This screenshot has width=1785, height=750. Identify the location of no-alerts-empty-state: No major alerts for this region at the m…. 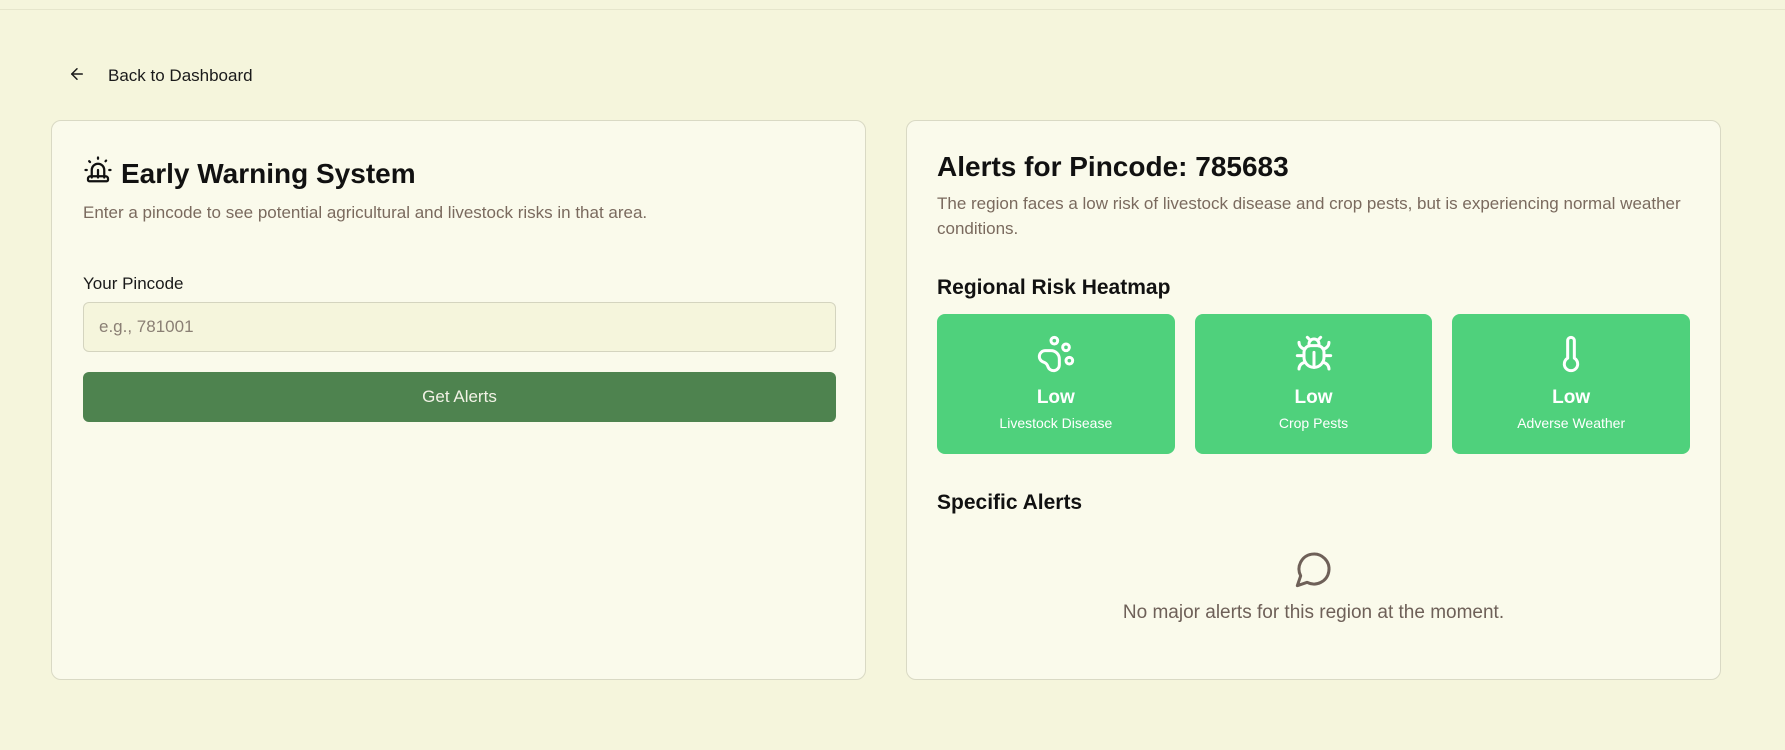
(1313, 586).